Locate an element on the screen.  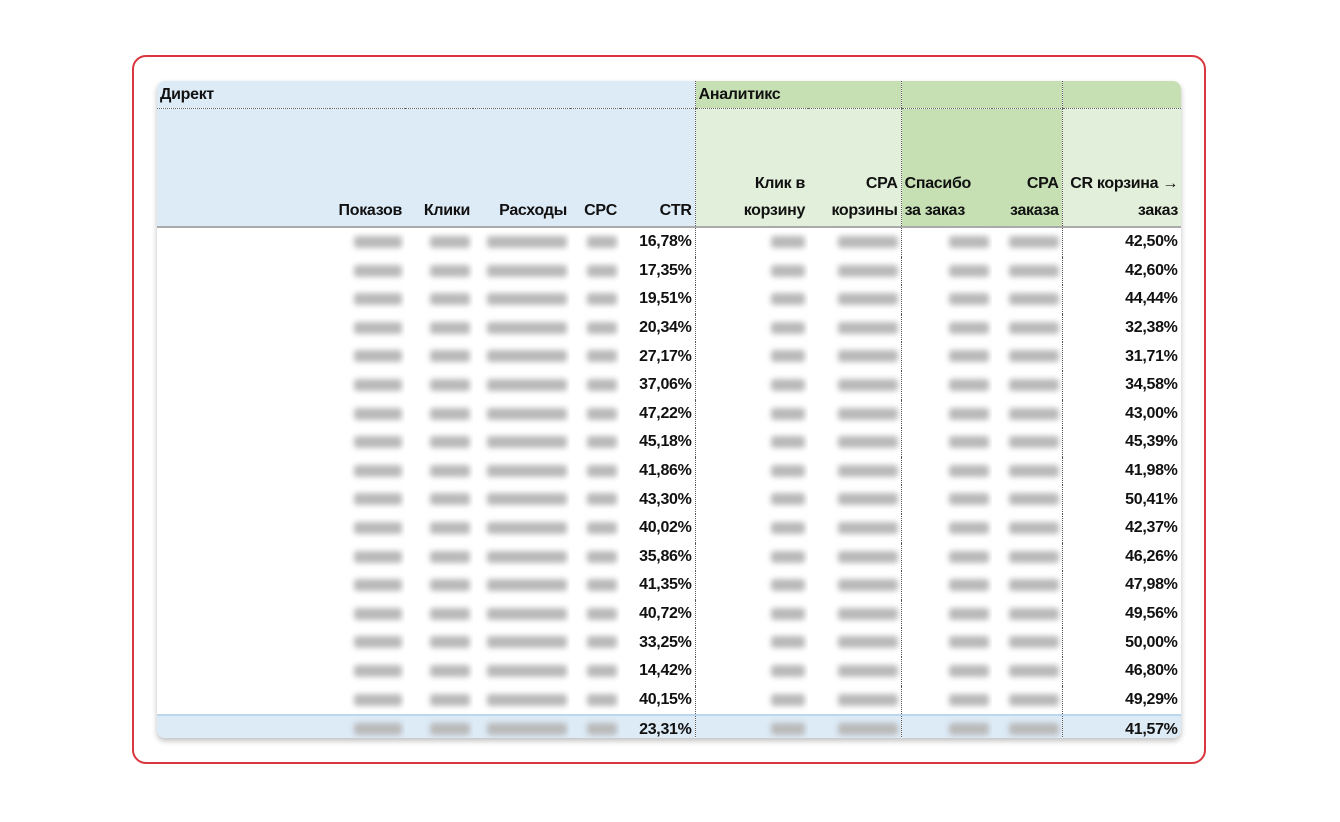
ctr-cell: 33,25% is located at coordinates (665, 642).